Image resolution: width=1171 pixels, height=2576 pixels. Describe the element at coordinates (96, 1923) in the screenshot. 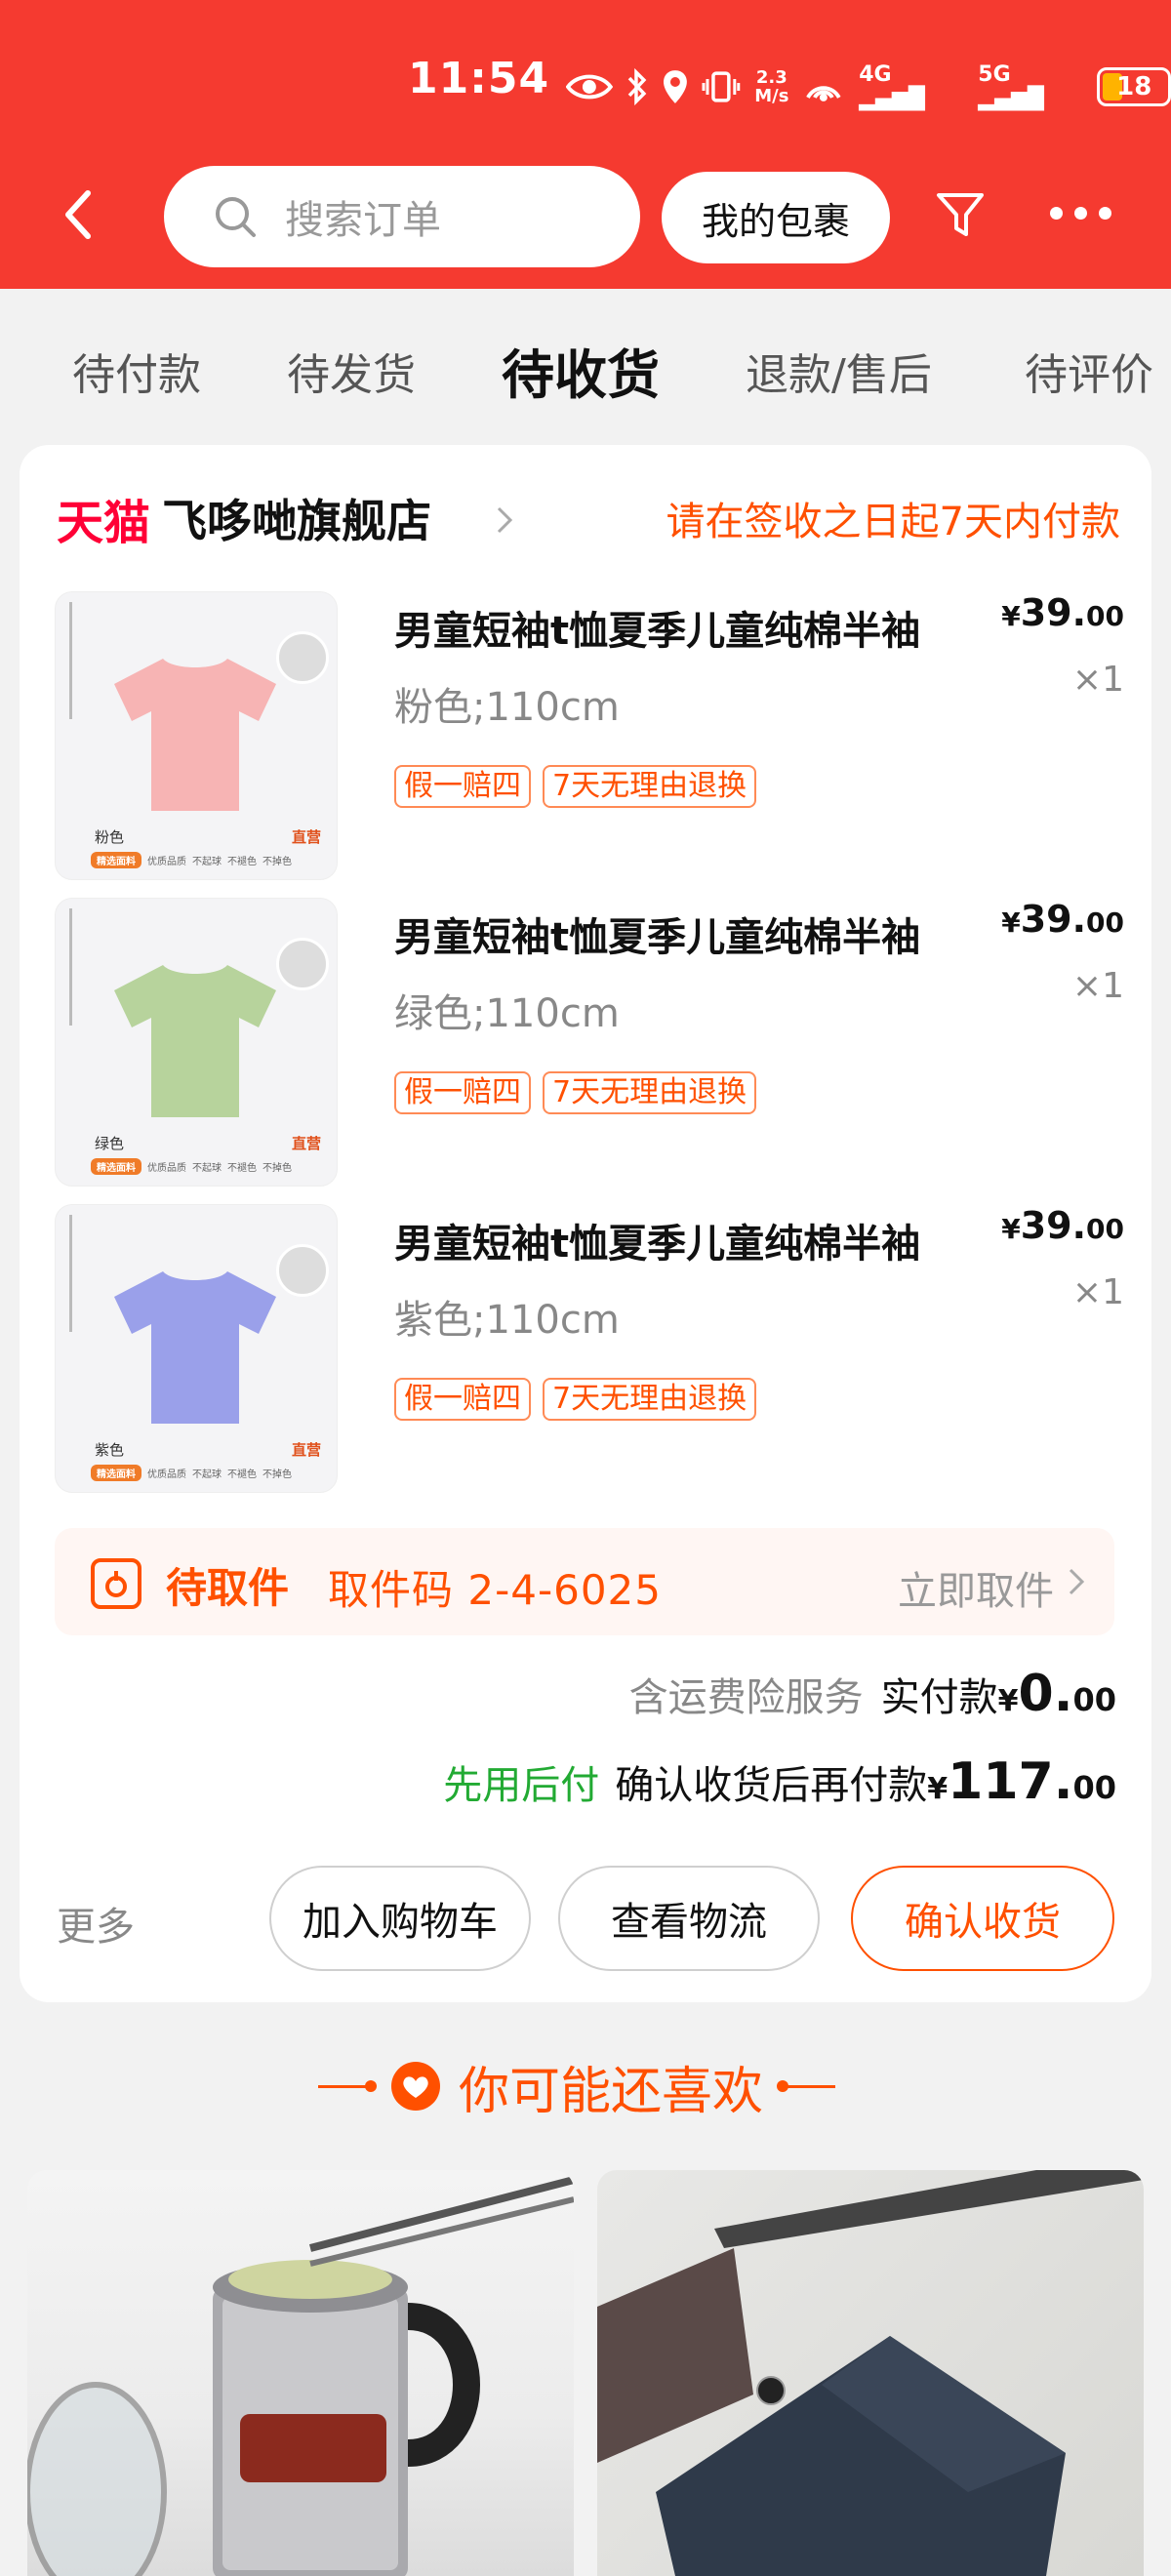

I see `more-link: 更多` at that location.